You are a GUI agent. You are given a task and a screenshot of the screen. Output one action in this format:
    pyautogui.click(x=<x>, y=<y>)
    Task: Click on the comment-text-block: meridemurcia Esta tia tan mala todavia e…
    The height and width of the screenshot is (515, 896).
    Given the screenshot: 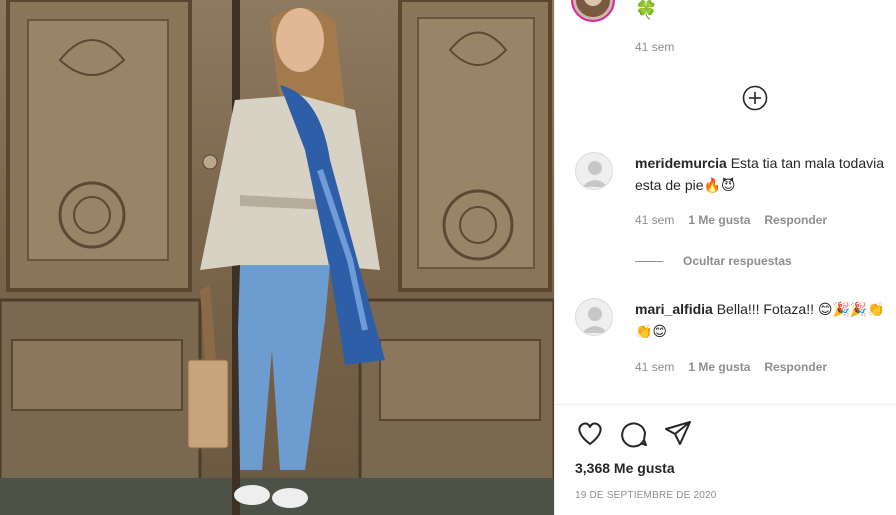 What is the action you would take?
    pyautogui.click(x=760, y=174)
    